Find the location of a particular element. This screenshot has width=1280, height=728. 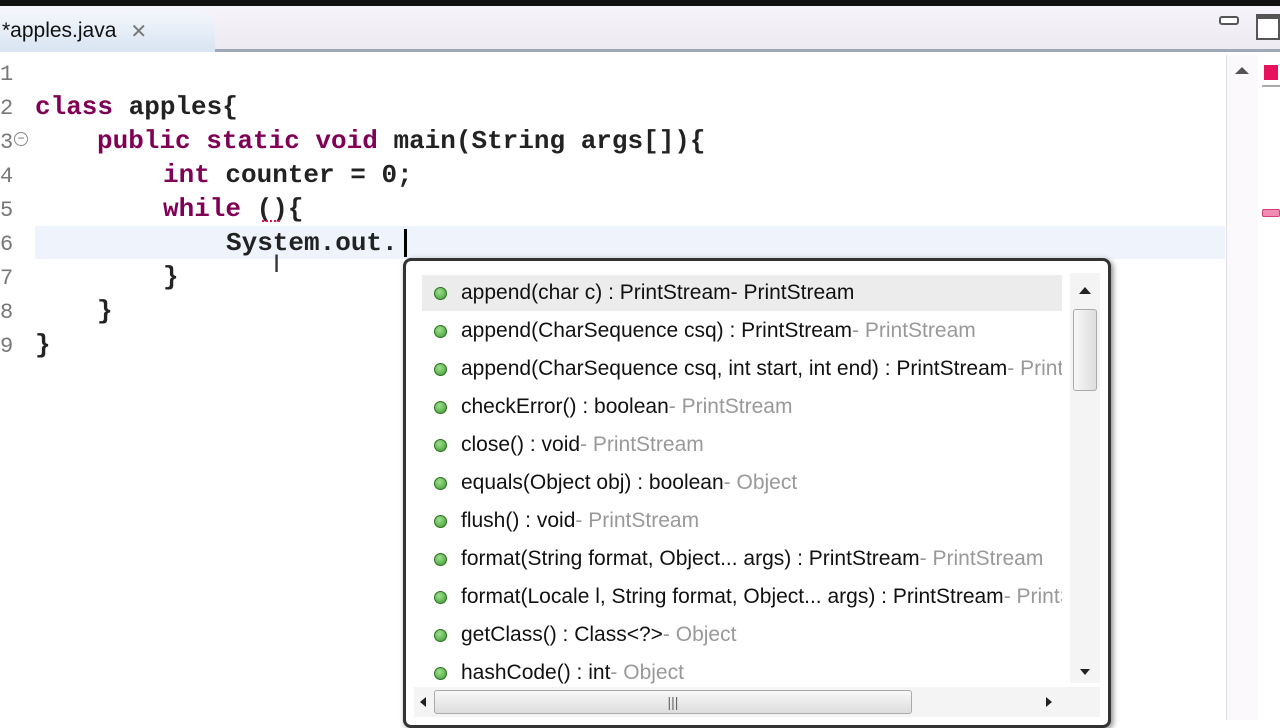

error-indicator-icon is located at coordinates (1271, 72).